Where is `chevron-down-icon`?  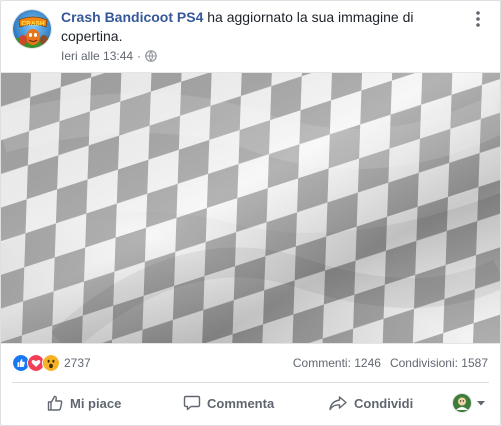
chevron-down-icon is located at coordinates (481, 403).